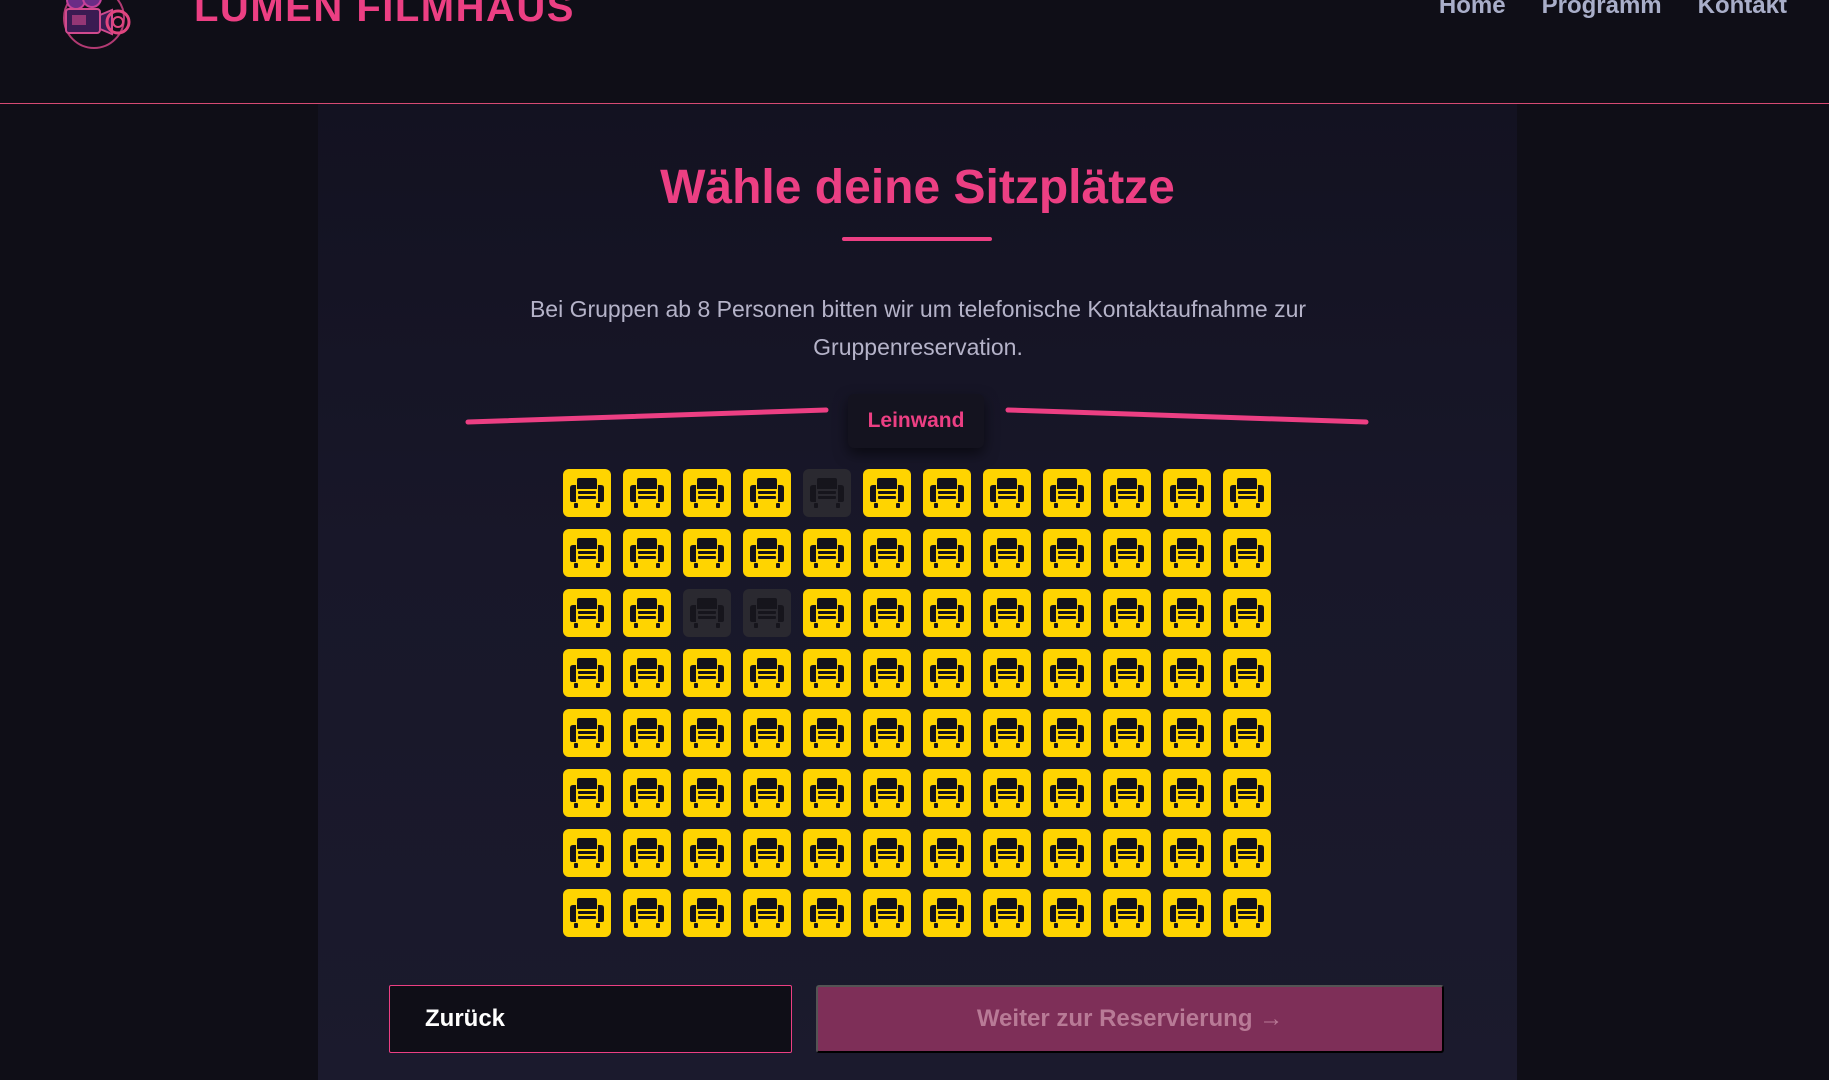  What do you see at coordinates (1742, 10) in the screenshot?
I see `nav-kontakt: Kontakt` at bounding box center [1742, 10].